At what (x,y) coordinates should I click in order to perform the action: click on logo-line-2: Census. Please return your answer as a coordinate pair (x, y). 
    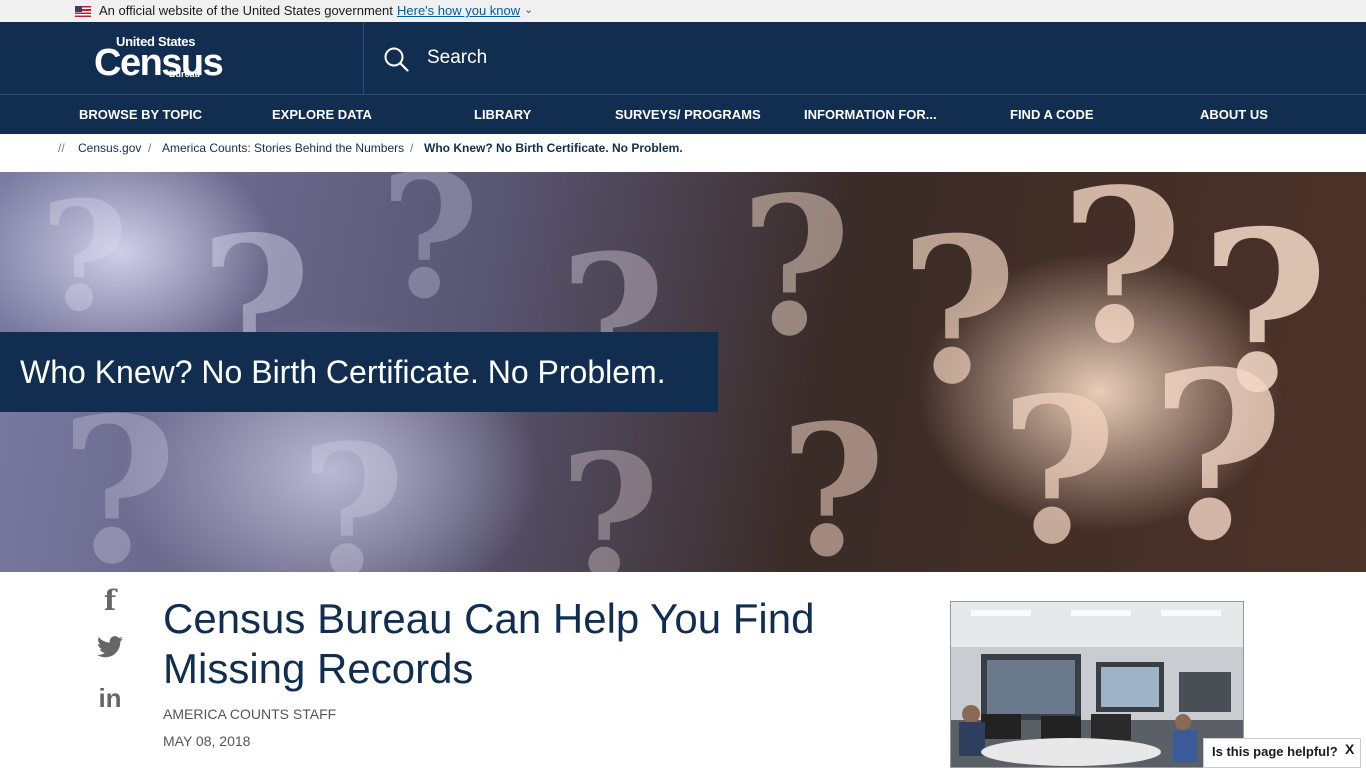
    Looking at the image, I should click on (159, 63).